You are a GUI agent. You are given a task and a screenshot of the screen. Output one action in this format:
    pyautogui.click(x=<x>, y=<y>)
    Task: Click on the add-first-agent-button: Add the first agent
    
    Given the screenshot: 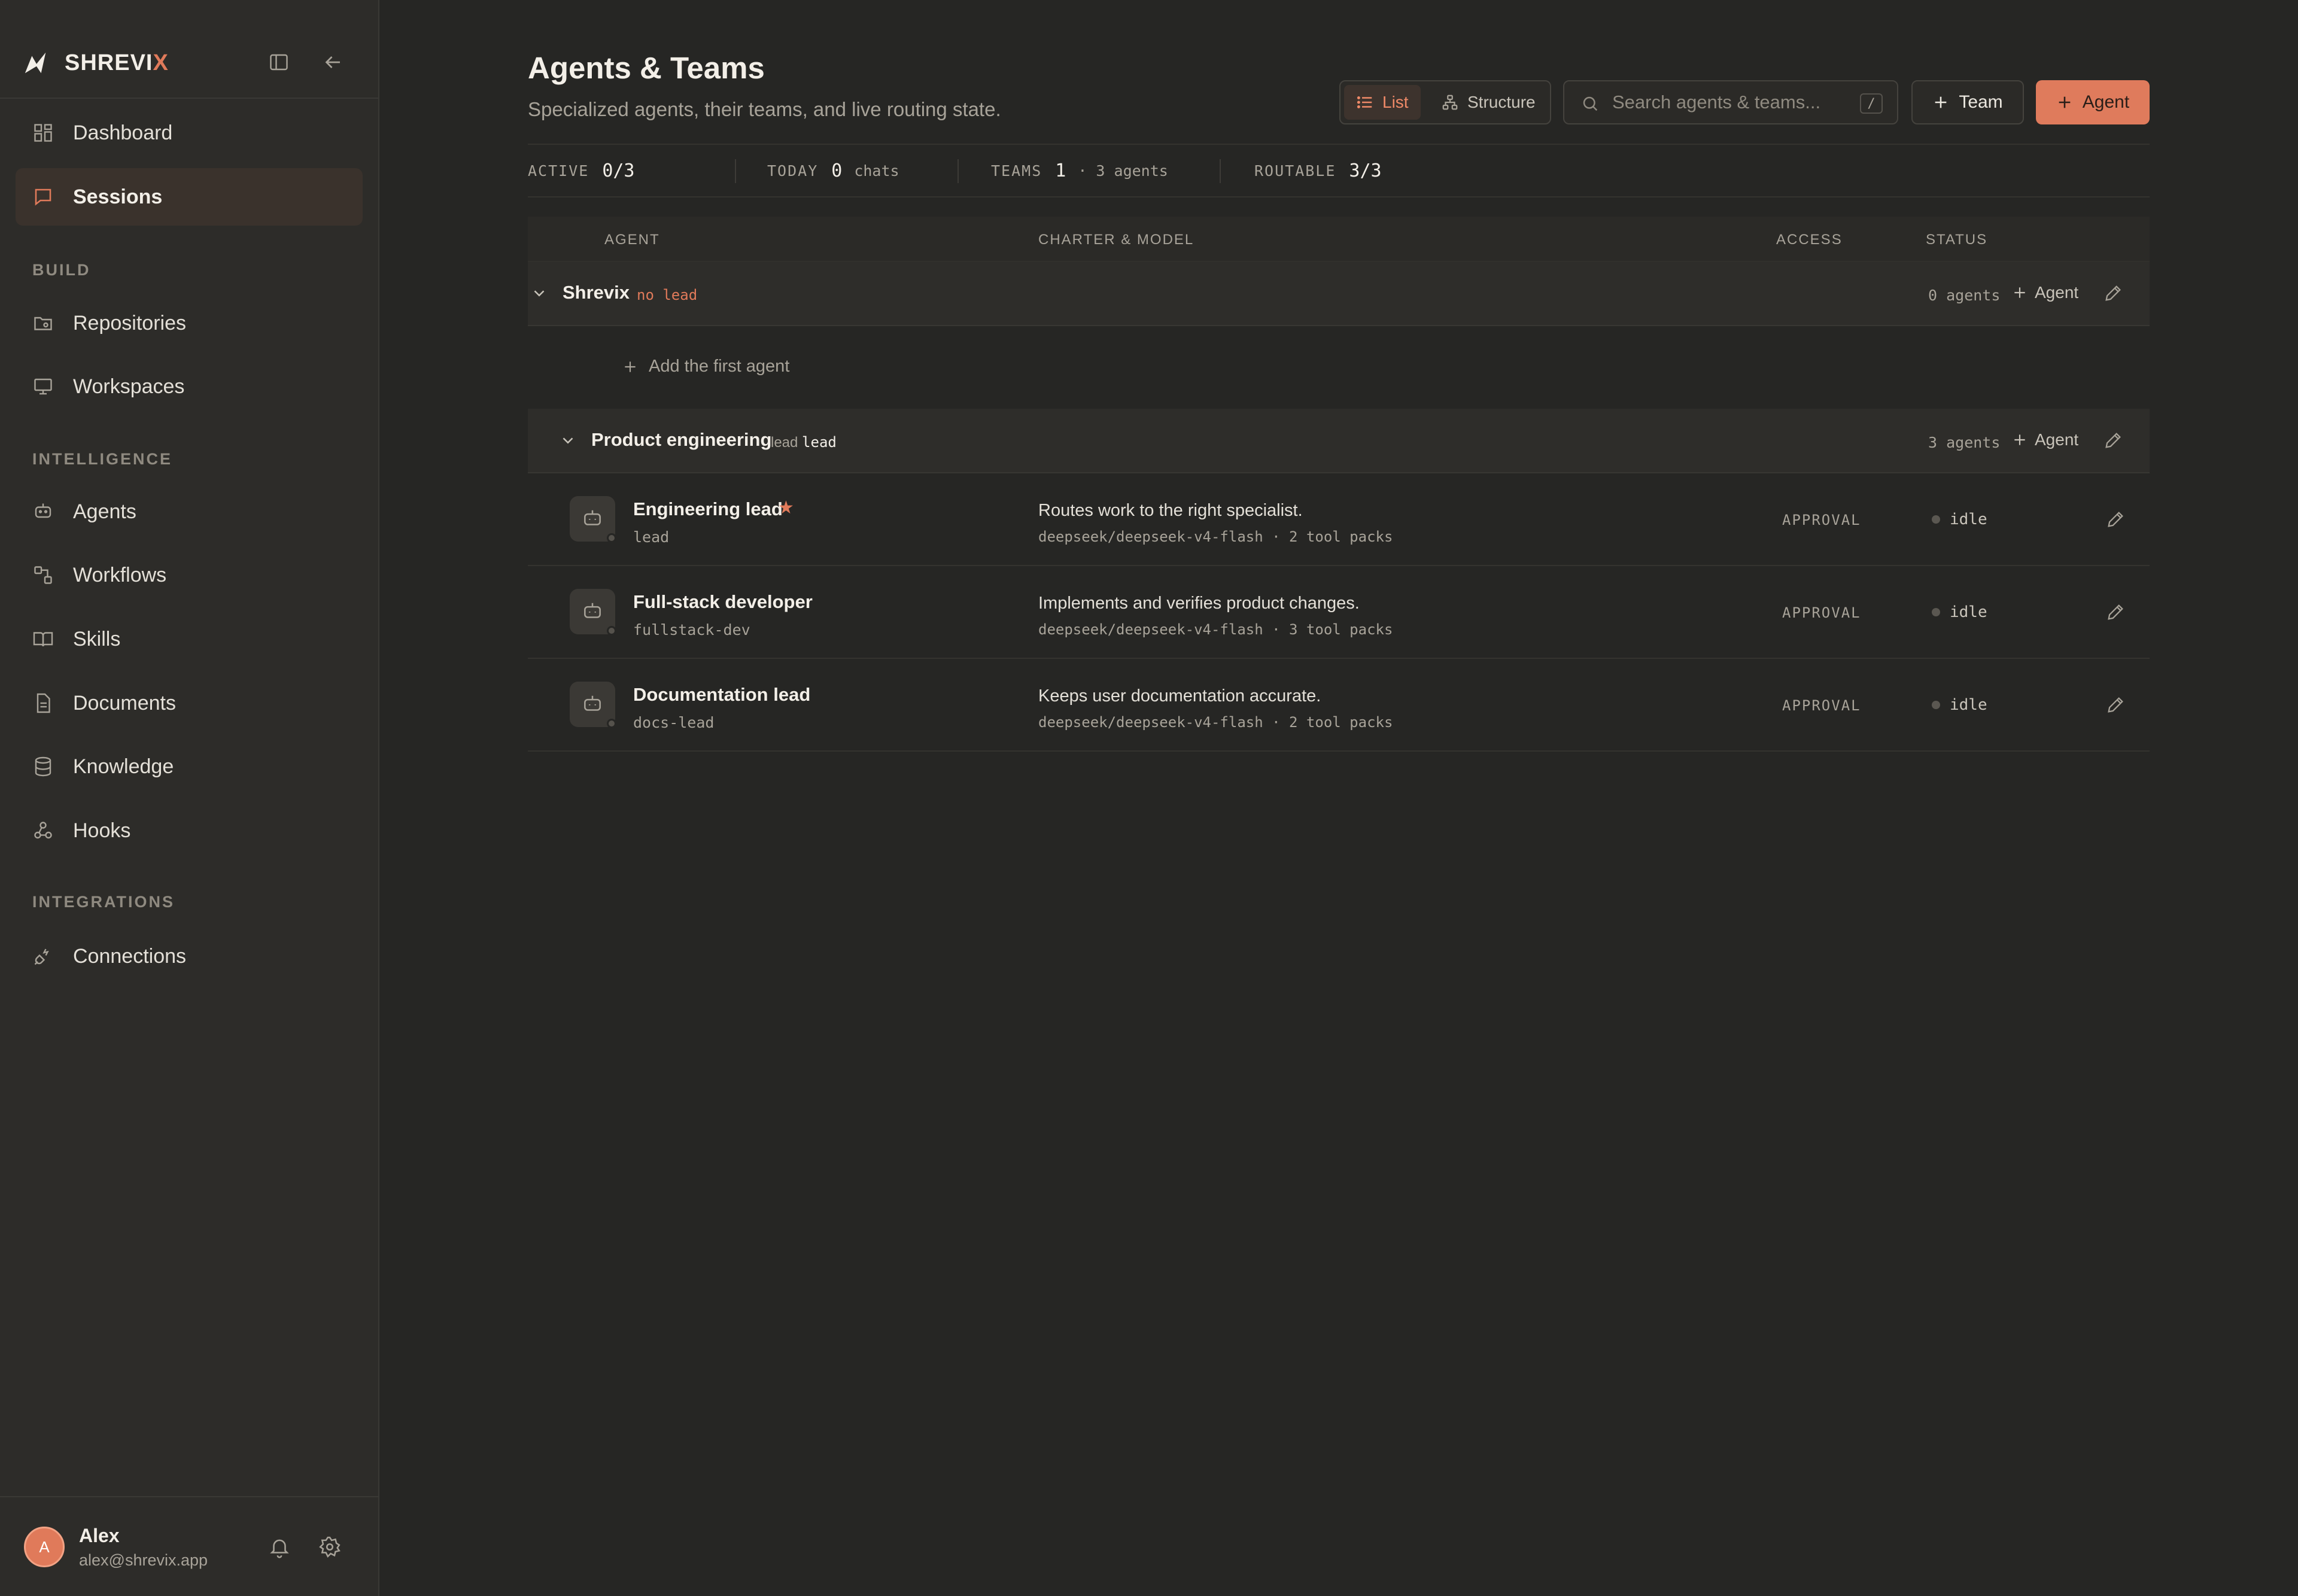 What is the action you would take?
    pyautogui.click(x=705, y=366)
    